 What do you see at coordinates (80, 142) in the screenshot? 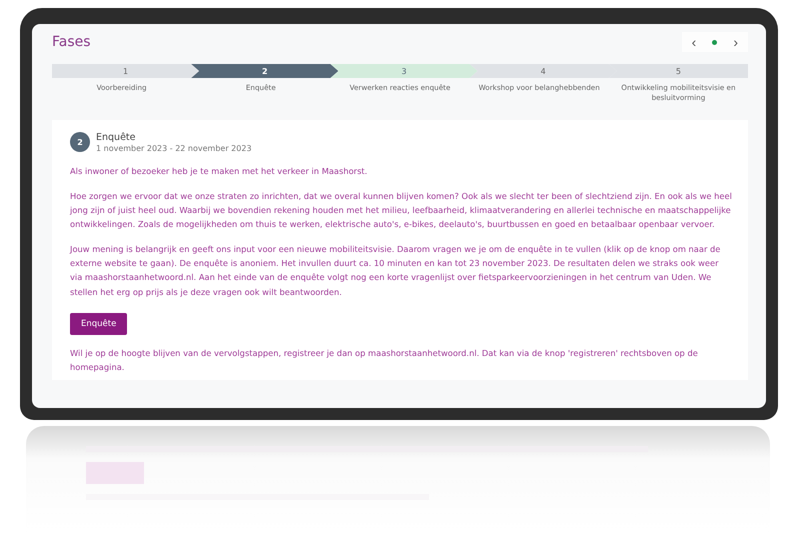
I see `step-badge: 2` at bounding box center [80, 142].